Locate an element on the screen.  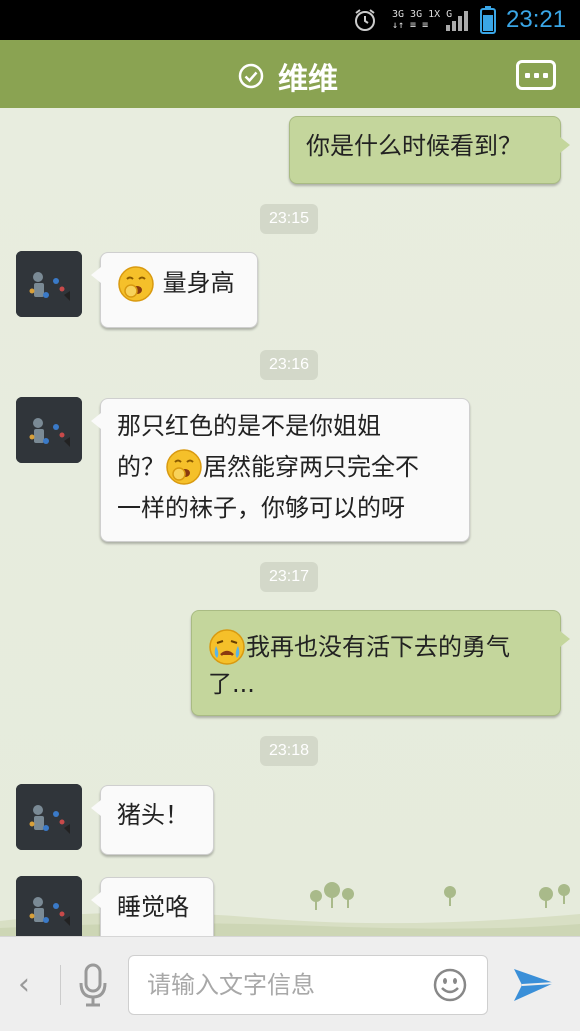
received-message-bubble: 量身高 is located at coordinates (174, 290).